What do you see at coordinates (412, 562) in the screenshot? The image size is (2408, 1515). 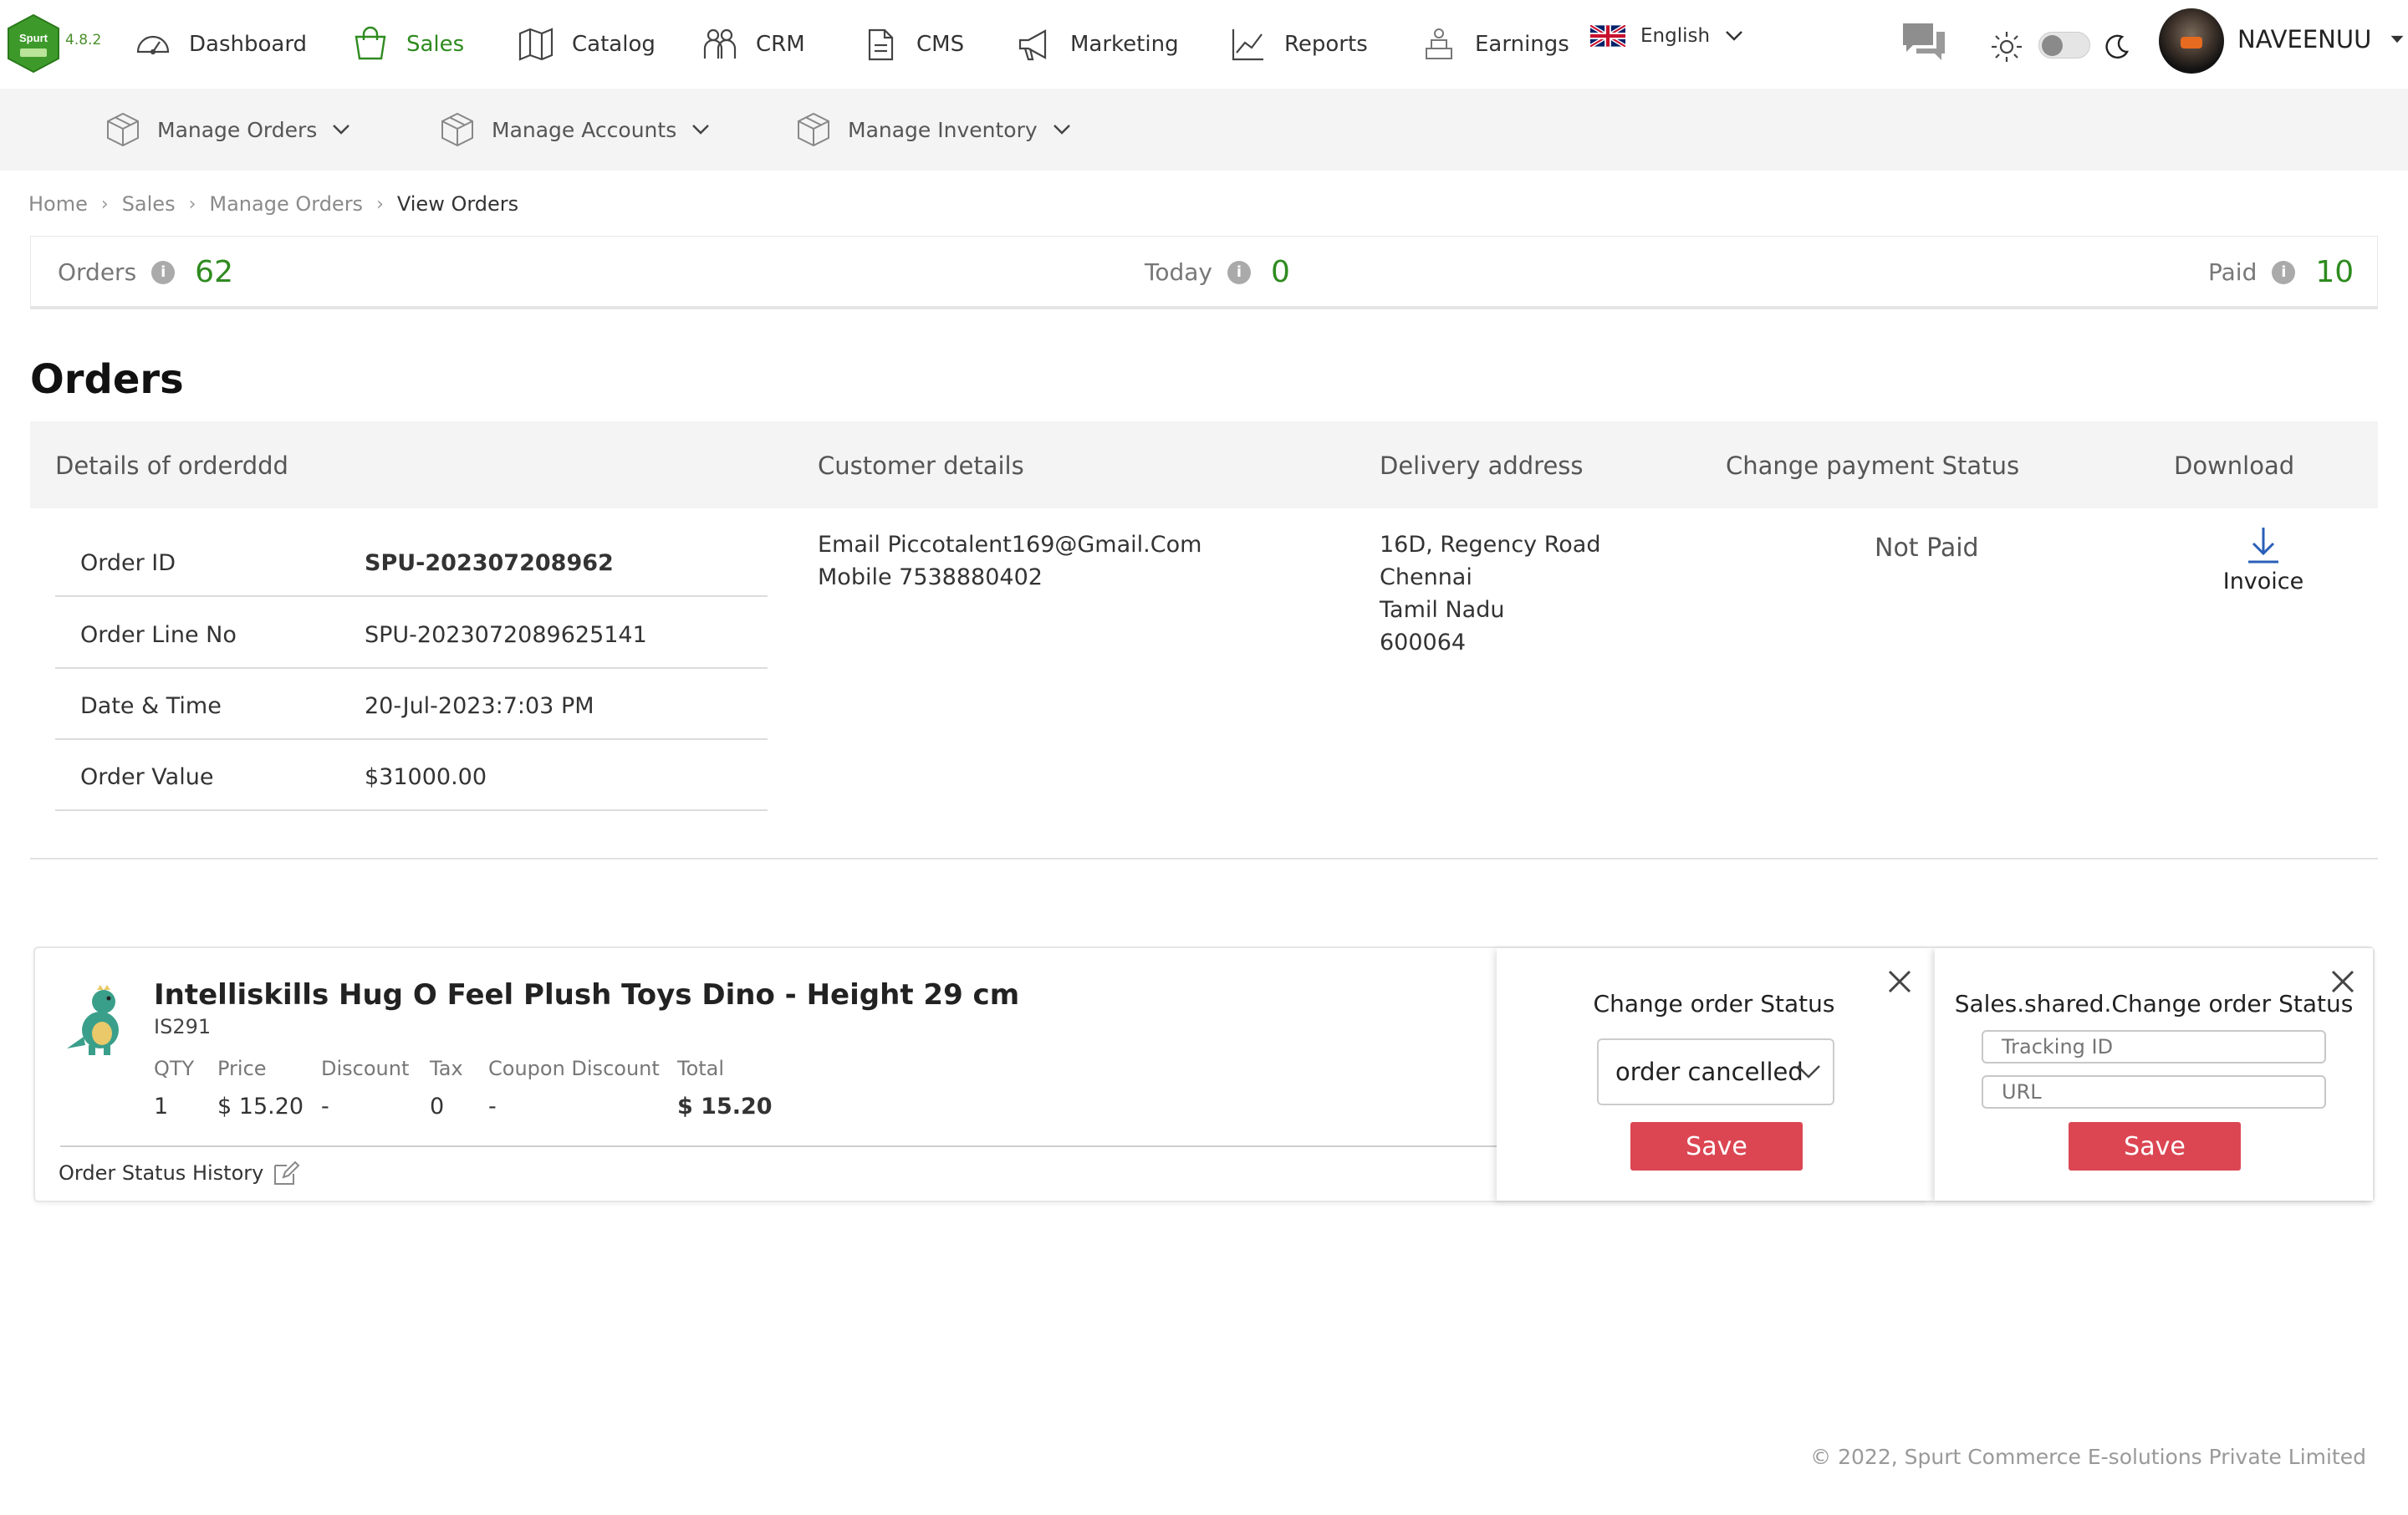 I see `detail-row-order-id: Order ID SPU-202307208962` at bounding box center [412, 562].